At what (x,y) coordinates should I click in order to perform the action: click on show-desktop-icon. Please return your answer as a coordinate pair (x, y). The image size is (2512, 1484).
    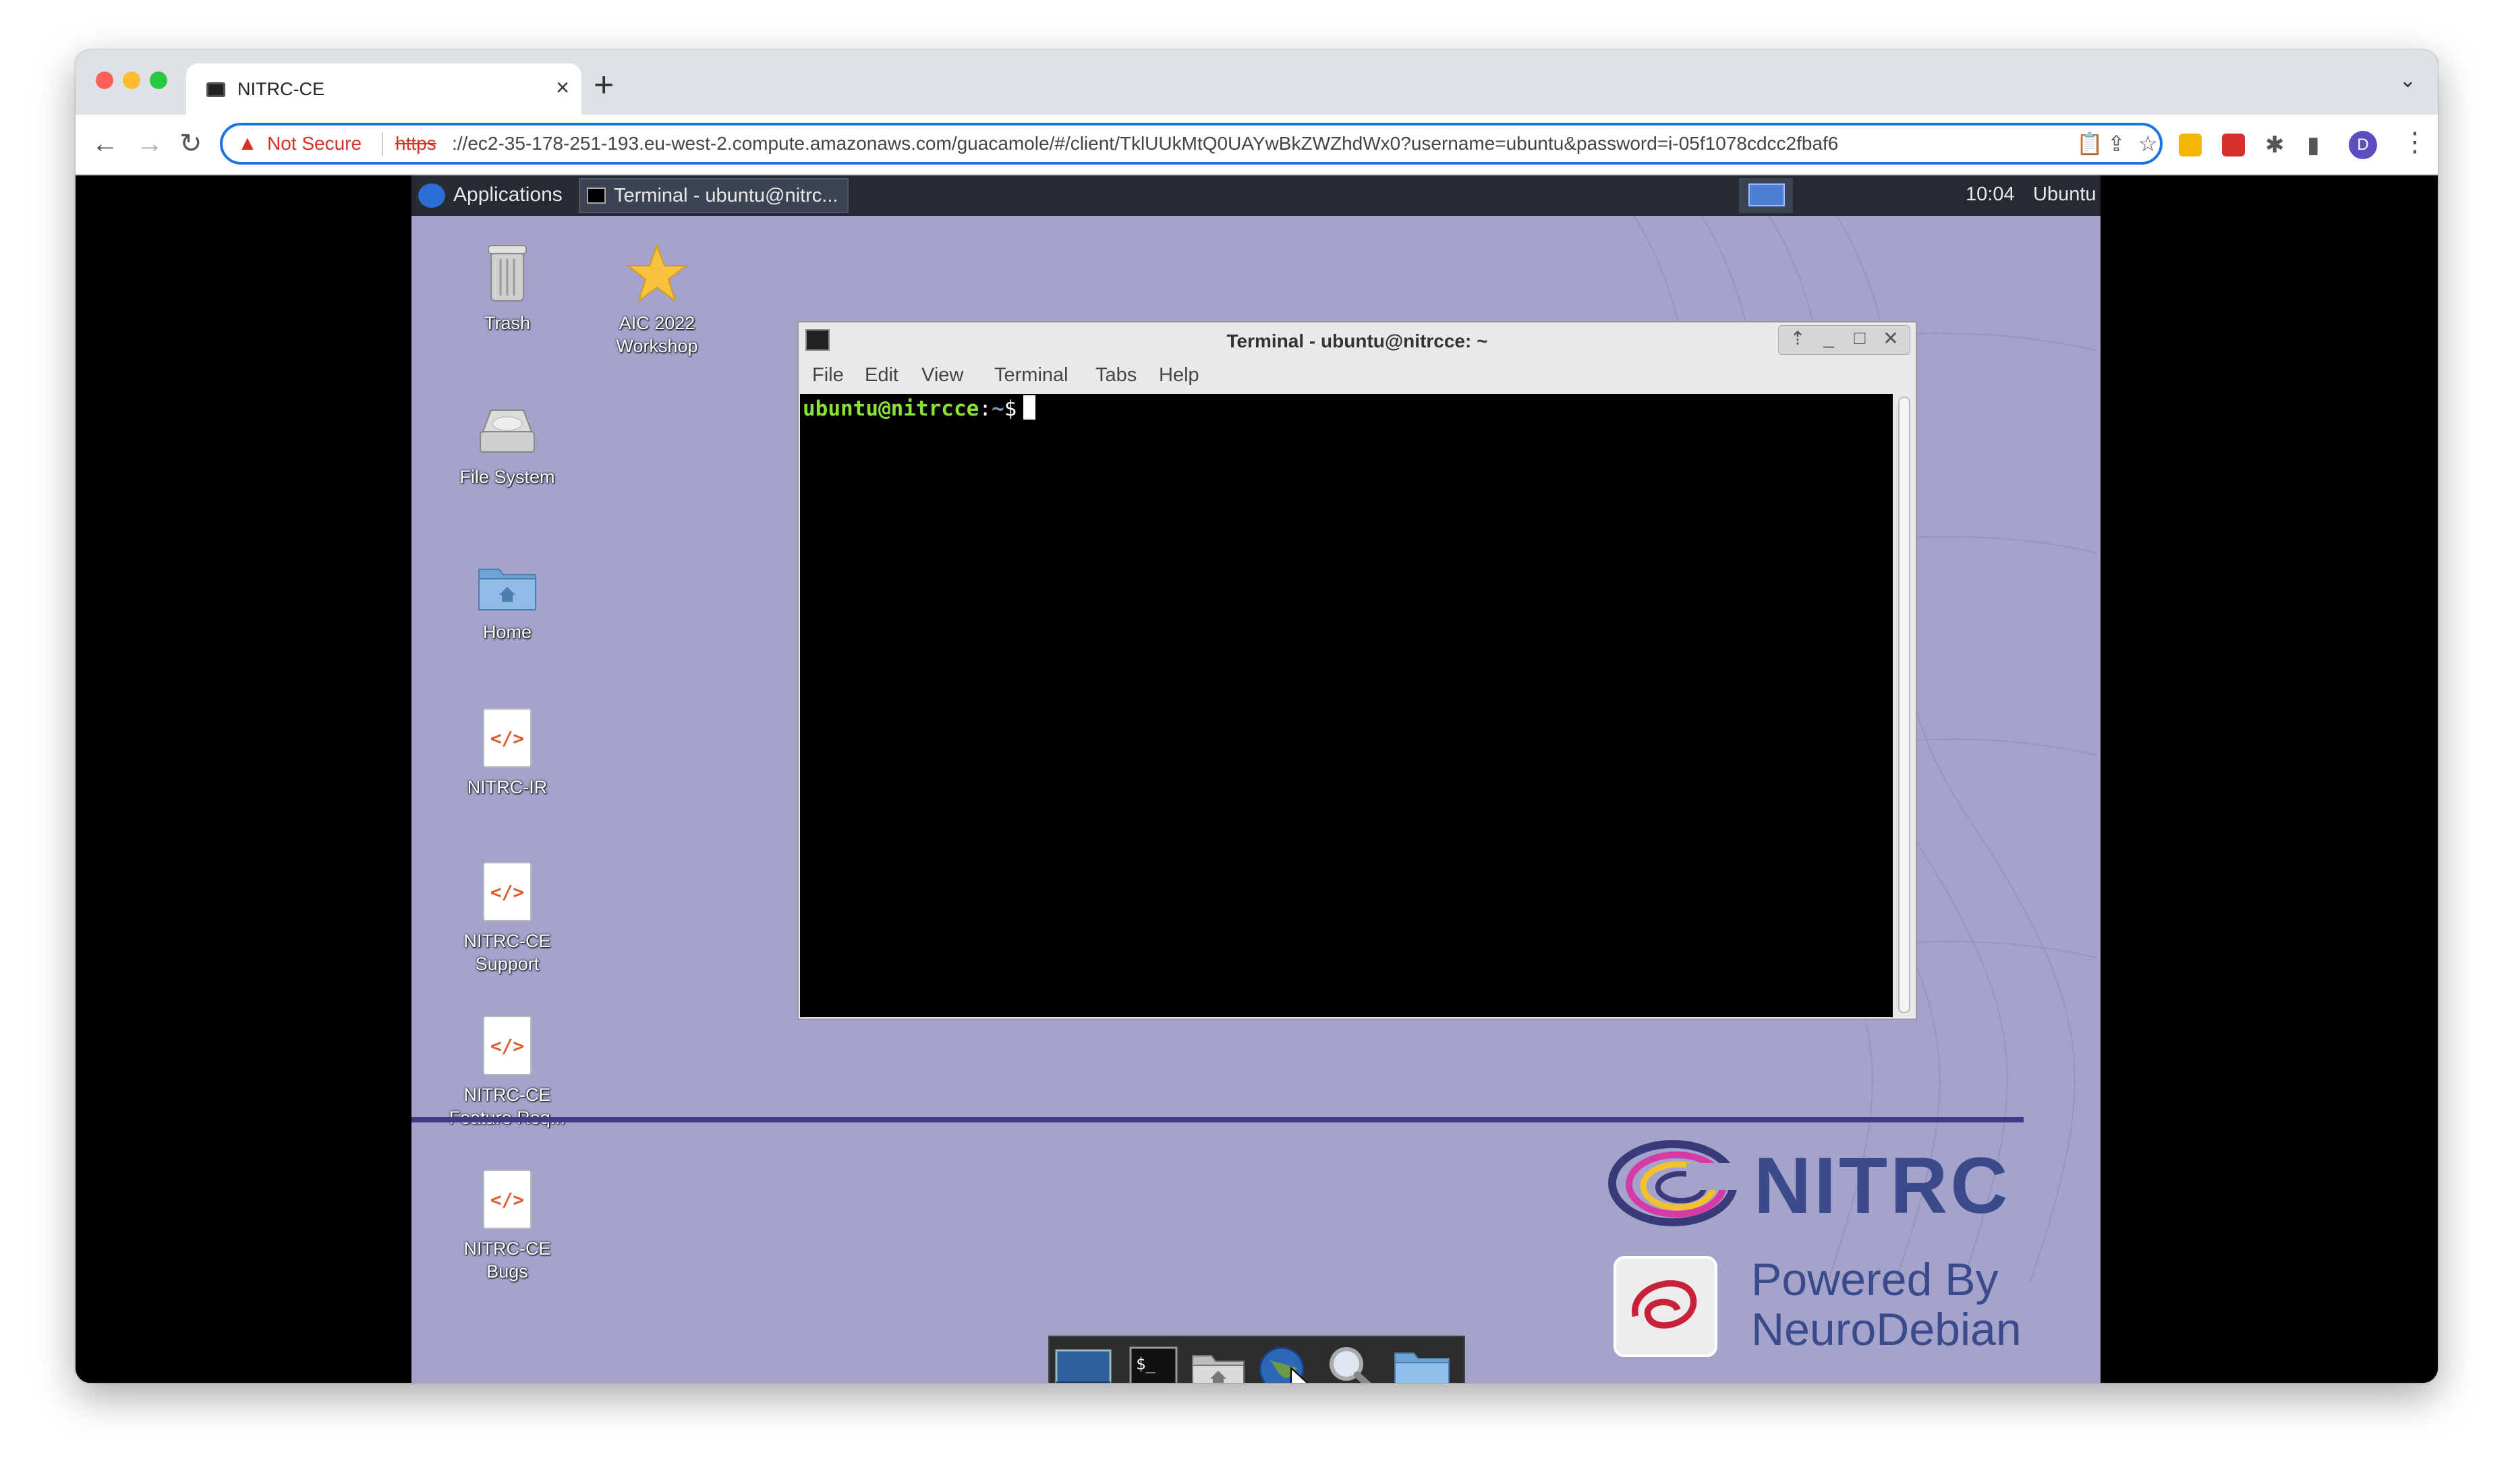
    Looking at the image, I should click on (1083, 1364).